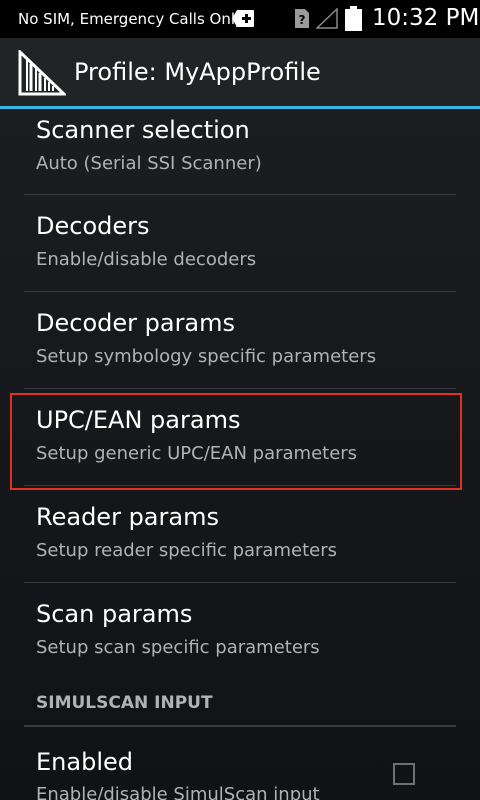 This screenshot has width=480, height=800. Describe the element at coordinates (327, 18) in the screenshot. I see `signal-icon` at that location.